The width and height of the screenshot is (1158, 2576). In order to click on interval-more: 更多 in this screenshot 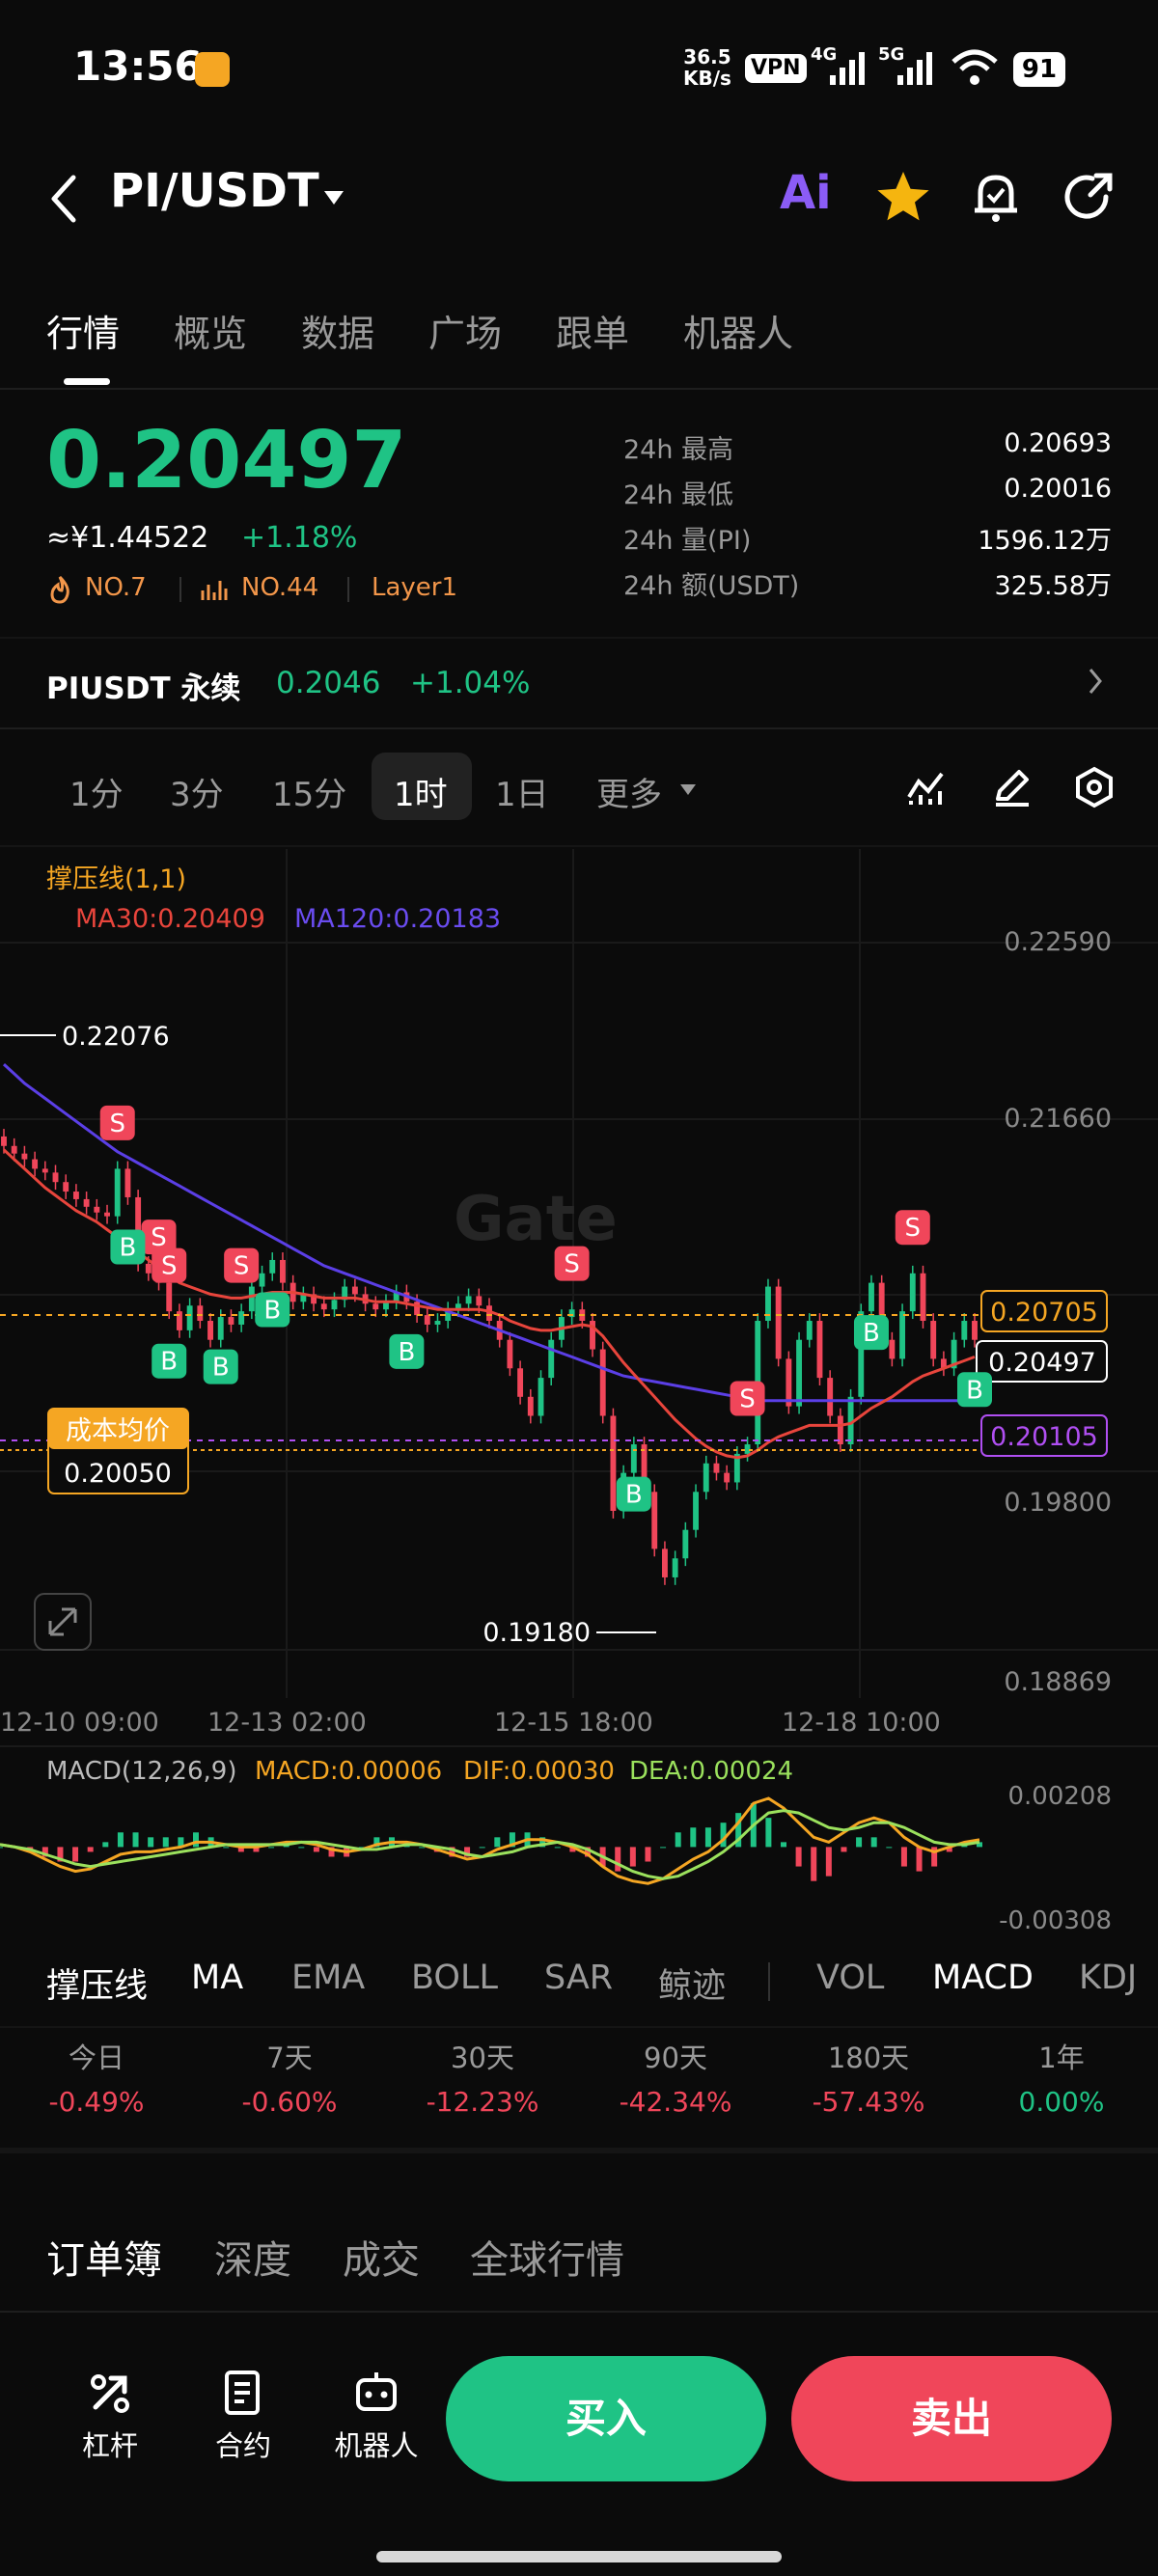, I will do `click(629, 791)`.